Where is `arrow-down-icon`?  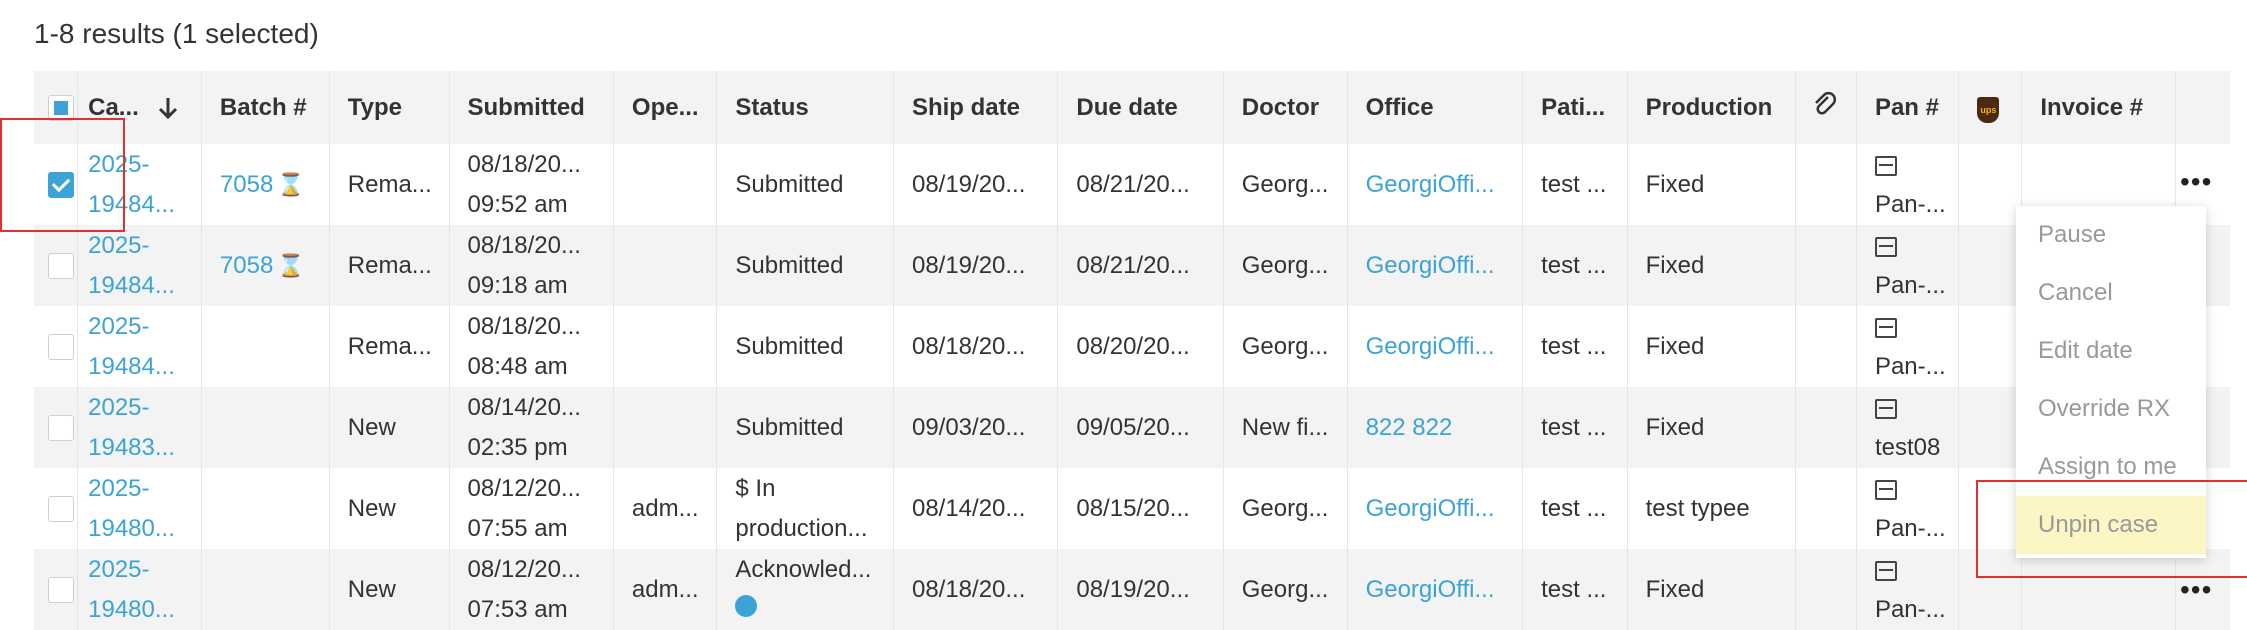
arrow-down-icon is located at coordinates (168, 108).